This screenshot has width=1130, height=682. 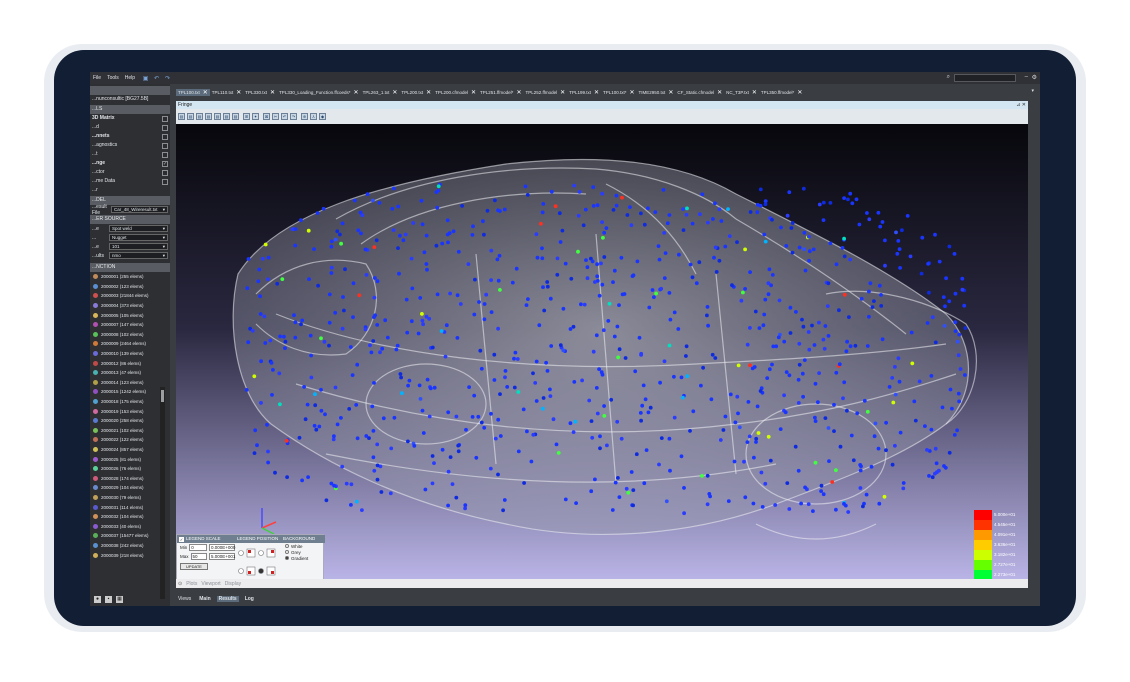 I want to click on undo-icon: ↶, so click(x=156, y=78).